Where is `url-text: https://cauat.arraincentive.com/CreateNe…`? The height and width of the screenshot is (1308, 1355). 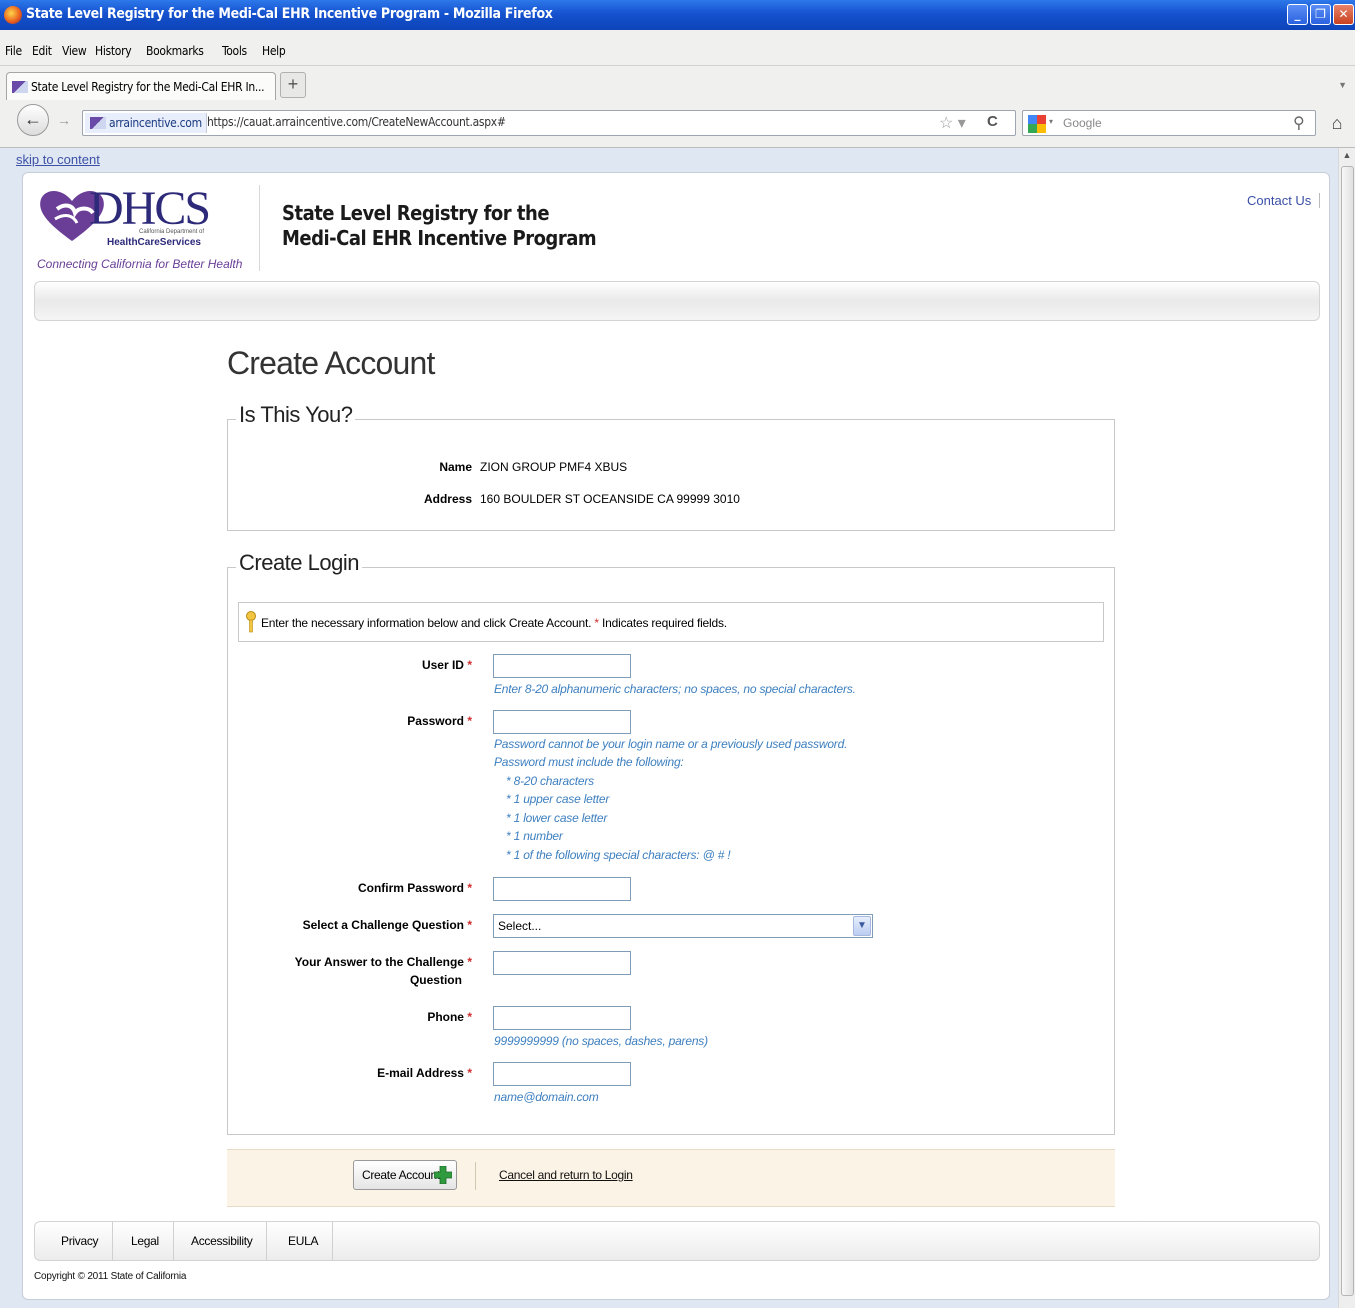
url-text: https://cauat.arraincentive.com/CreateNe… is located at coordinates (356, 122).